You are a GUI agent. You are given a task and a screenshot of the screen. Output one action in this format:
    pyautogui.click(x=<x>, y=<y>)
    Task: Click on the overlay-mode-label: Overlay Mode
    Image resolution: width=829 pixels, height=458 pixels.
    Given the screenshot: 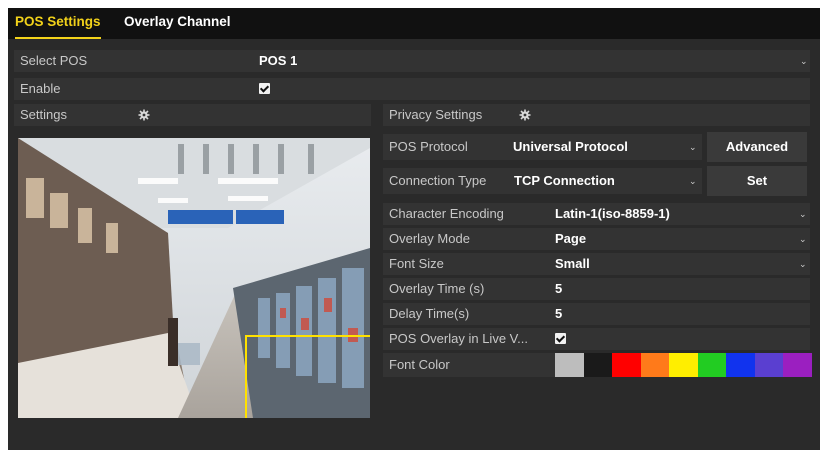 What is the action you would take?
    pyautogui.click(x=429, y=238)
    